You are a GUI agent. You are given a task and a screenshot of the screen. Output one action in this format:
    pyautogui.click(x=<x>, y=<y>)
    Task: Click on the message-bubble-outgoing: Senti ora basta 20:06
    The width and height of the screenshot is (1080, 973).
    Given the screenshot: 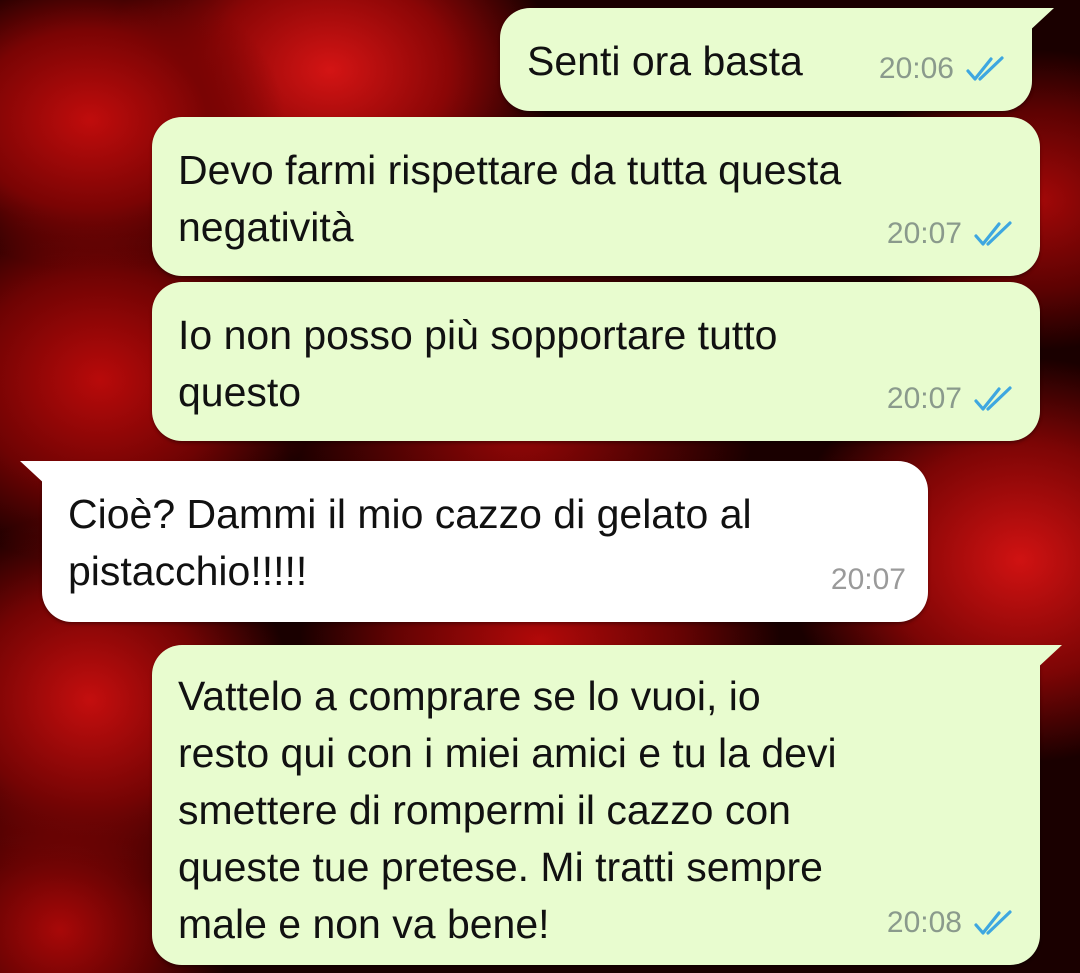 What is the action you would take?
    pyautogui.click(x=777, y=59)
    